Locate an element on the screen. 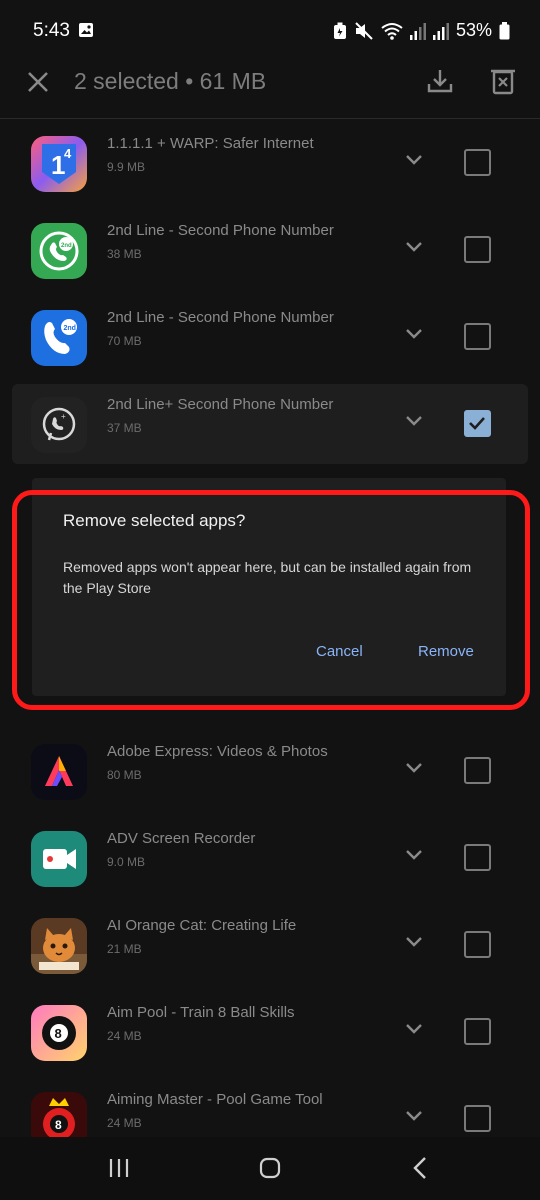 This screenshot has height=1200, width=540. list-item: 2nd 2nd Line - Second Phone Number 38 MB is located at coordinates (270, 250).